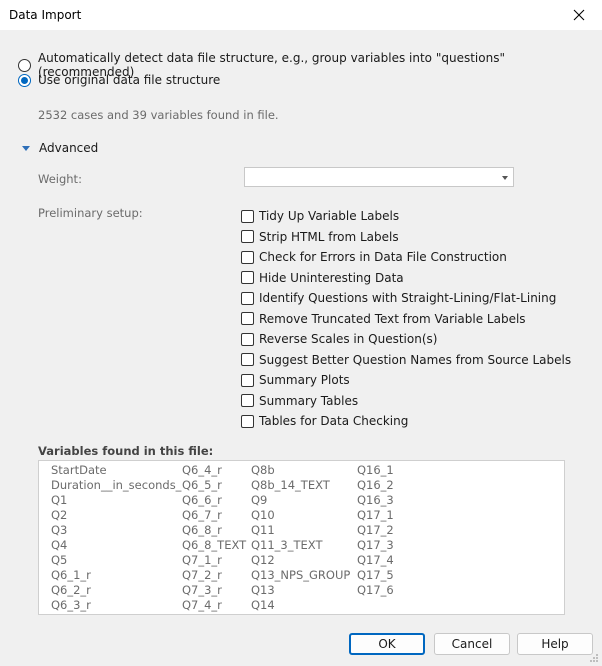 This screenshot has height=666, width=602. Describe the element at coordinates (331, 277) in the screenshot. I see `checkbox-label: Hide Uninteresting Data` at that location.